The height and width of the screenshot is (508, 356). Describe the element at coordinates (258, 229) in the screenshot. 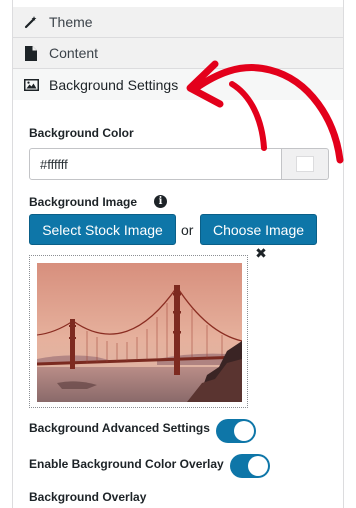

I see `choose-image-button: Choose Image` at that location.